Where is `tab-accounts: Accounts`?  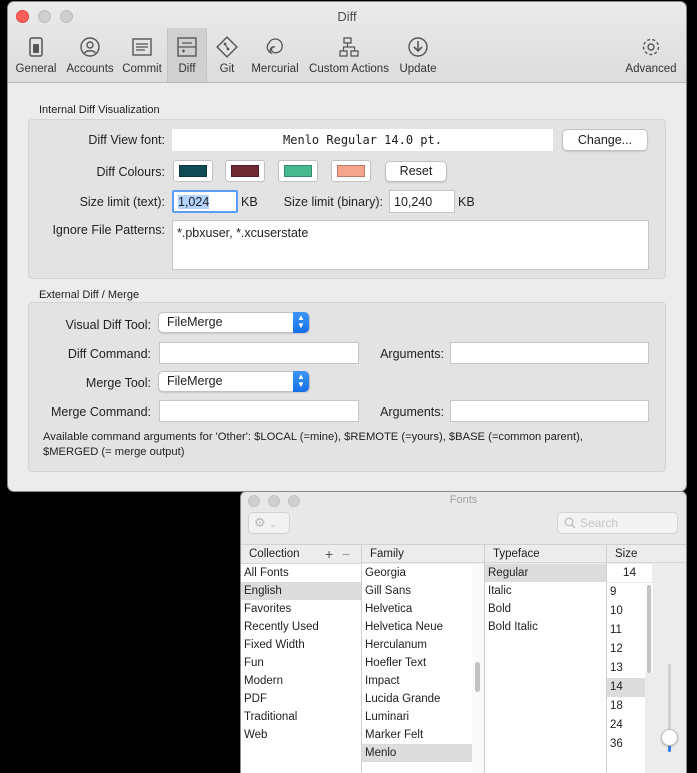 tab-accounts: Accounts is located at coordinates (90, 55).